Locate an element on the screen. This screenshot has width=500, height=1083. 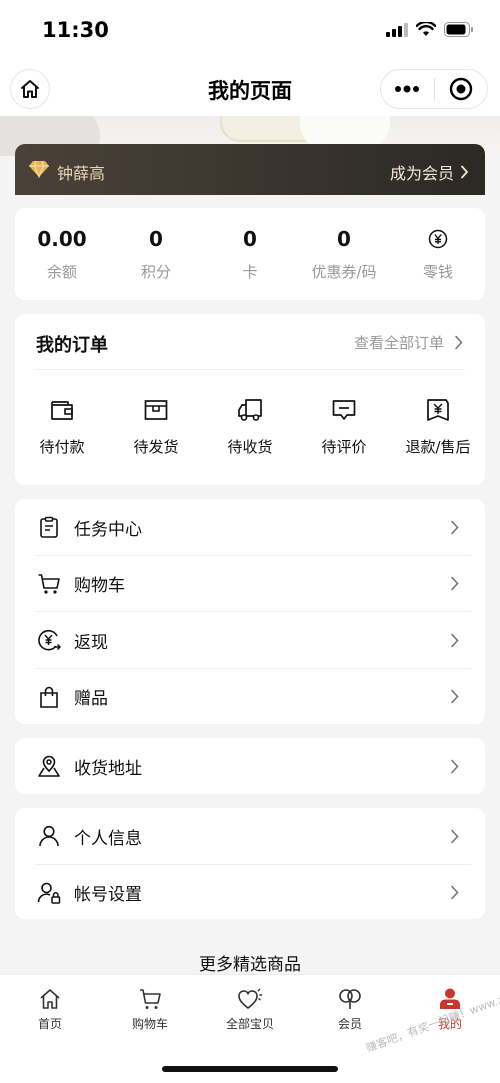
clipboard-icon is located at coordinates (49, 528).